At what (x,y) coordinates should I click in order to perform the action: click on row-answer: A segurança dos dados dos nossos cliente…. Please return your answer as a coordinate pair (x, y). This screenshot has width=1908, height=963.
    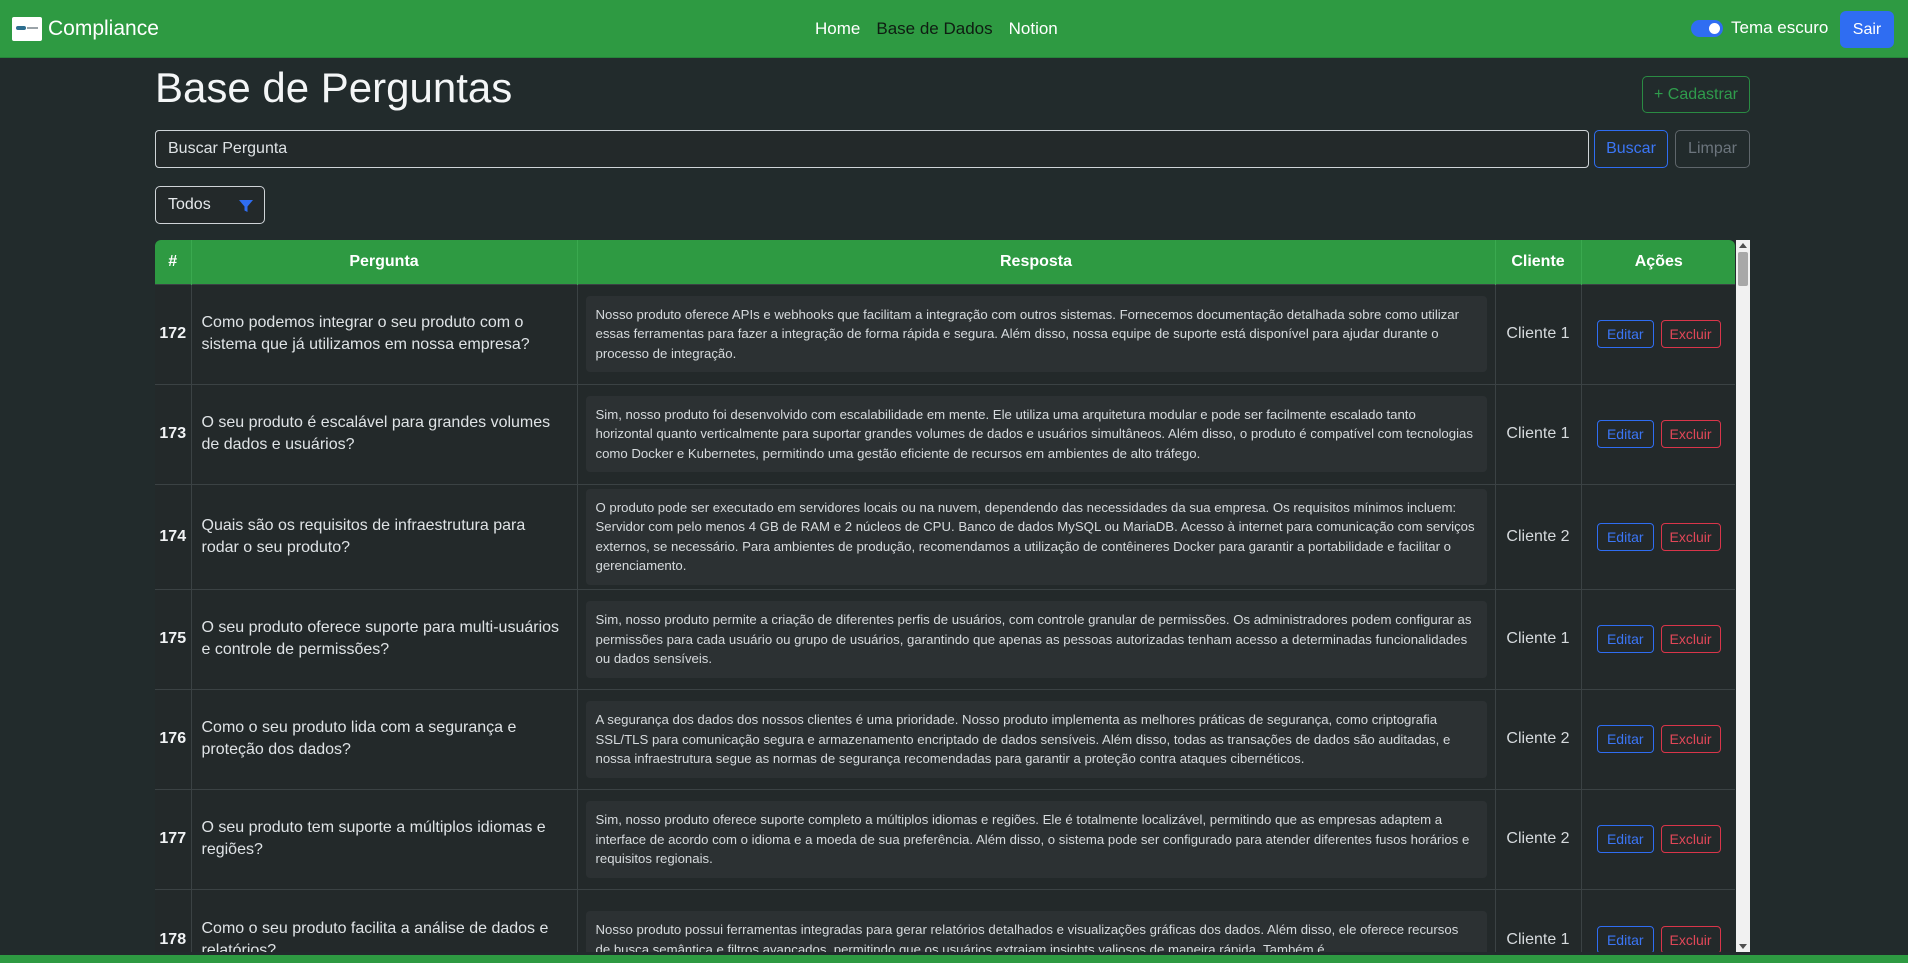
    Looking at the image, I should click on (1036, 739).